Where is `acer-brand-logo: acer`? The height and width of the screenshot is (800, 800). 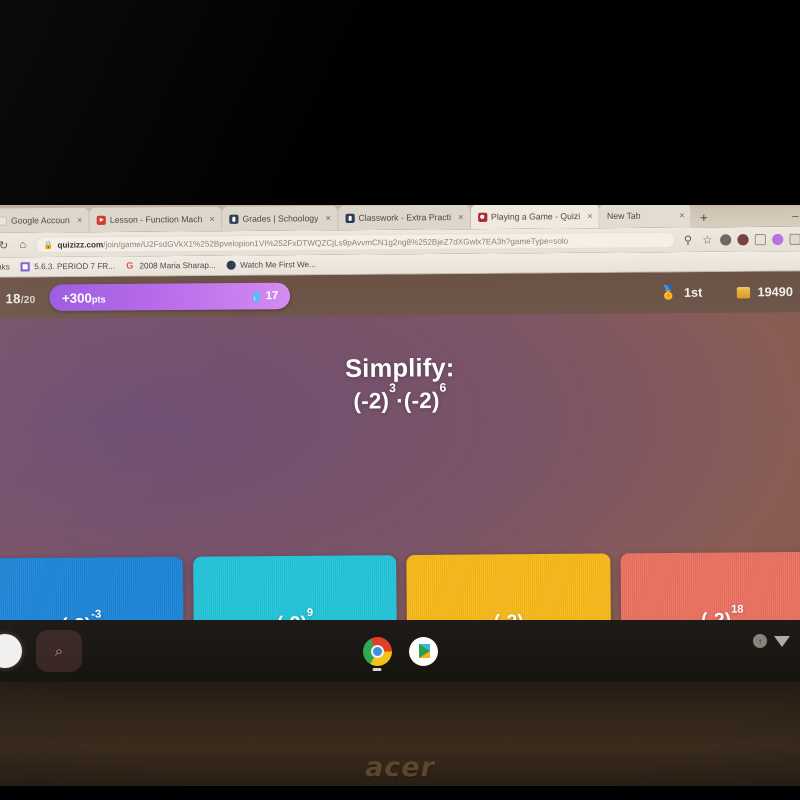
acer-brand-logo: acer is located at coordinates (400, 767).